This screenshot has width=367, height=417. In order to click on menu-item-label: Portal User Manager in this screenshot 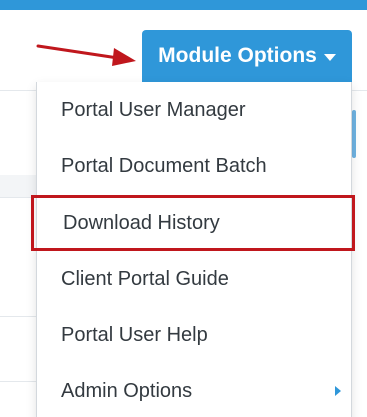, I will do `click(153, 109)`.